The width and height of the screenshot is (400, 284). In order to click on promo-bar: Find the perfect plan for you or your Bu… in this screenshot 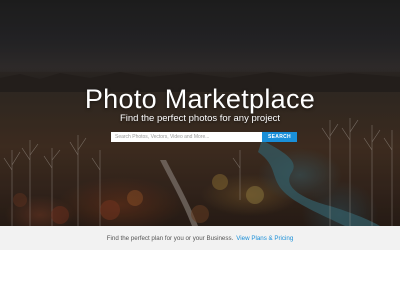, I will do `click(200, 238)`.